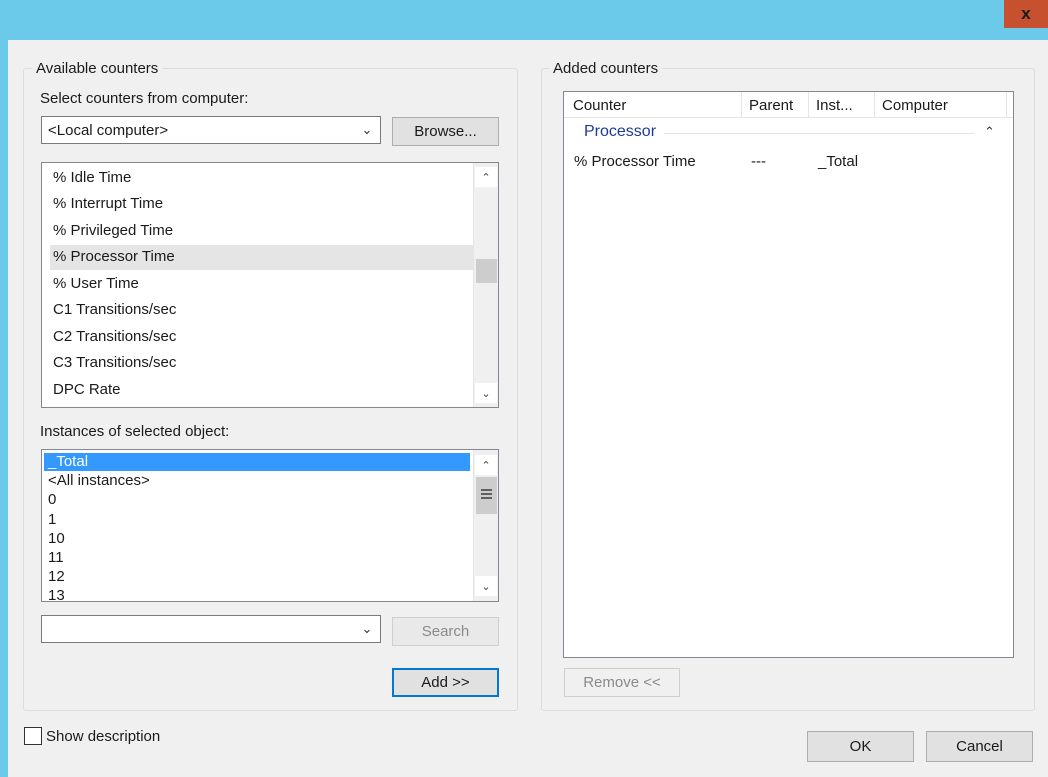 The width and height of the screenshot is (1048, 777). What do you see at coordinates (620, 131) in the screenshot?
I see `group-title: Processor` at bounding box center [620, 131].